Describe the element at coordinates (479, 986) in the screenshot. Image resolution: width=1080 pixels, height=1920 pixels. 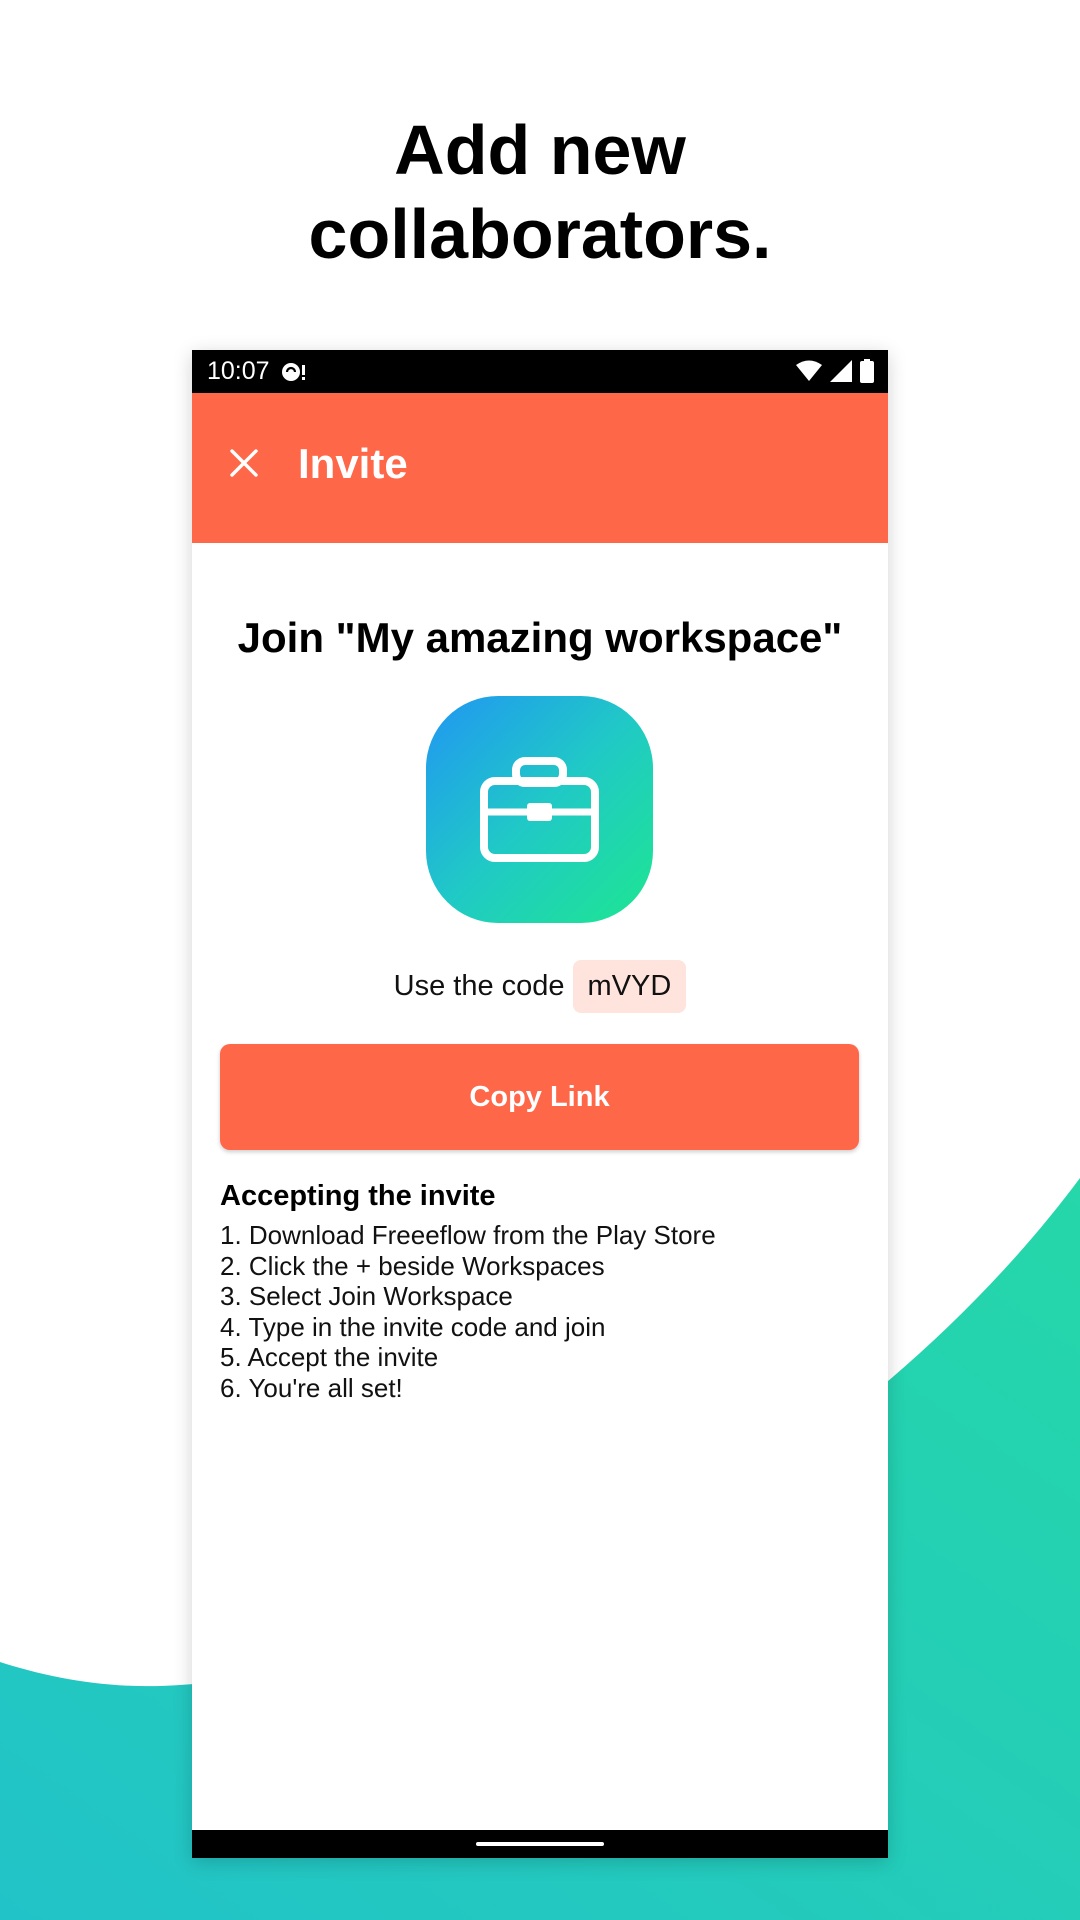
I see `code-label: Use the code` at that location.